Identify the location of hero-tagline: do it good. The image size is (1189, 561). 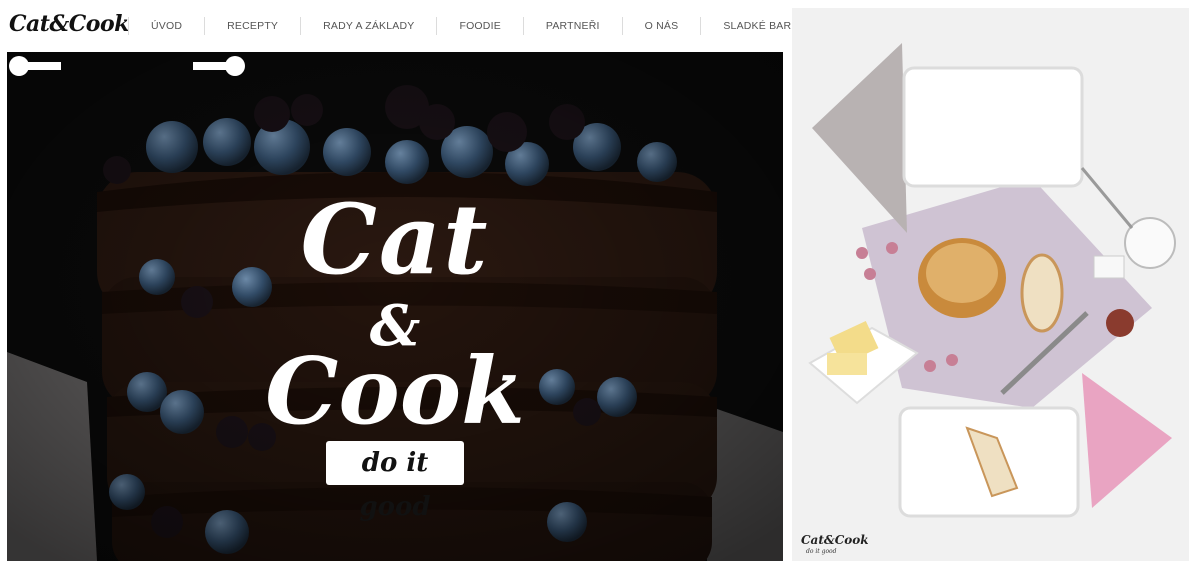
(395, 481).